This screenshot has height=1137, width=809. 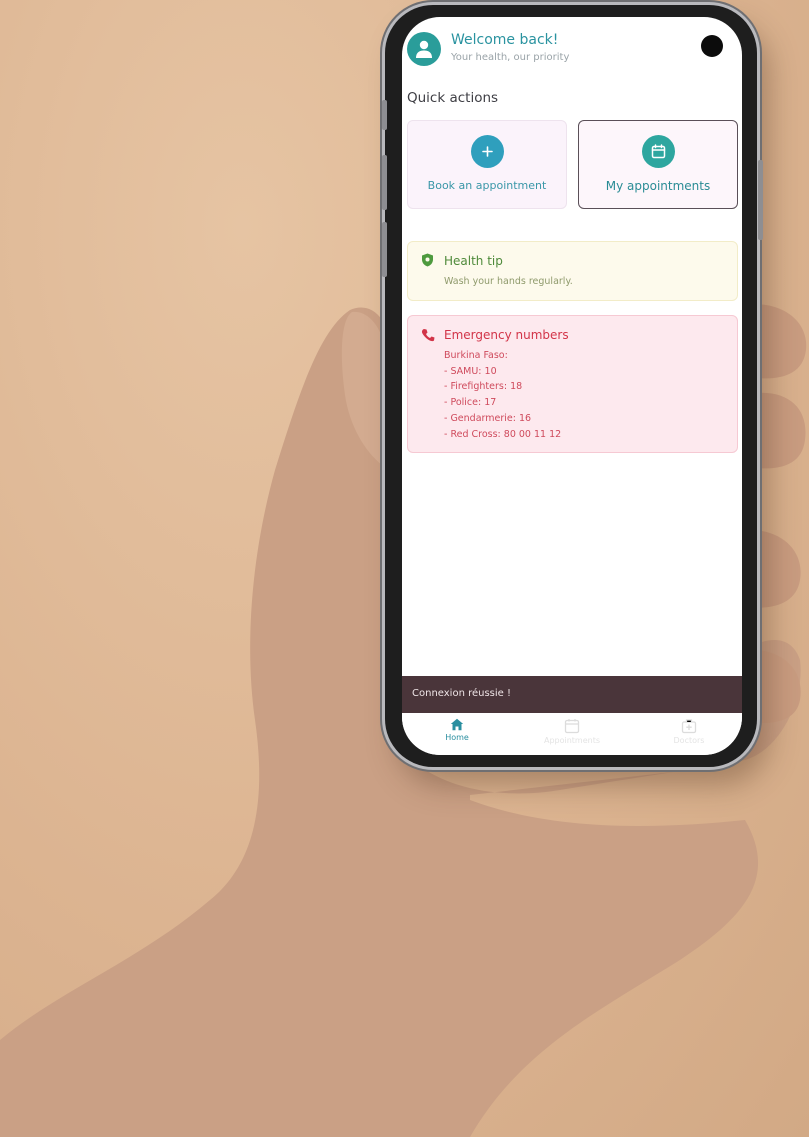 I want to click on toast-snackbar: Connexion réussie !, so click(x=572, y=694).